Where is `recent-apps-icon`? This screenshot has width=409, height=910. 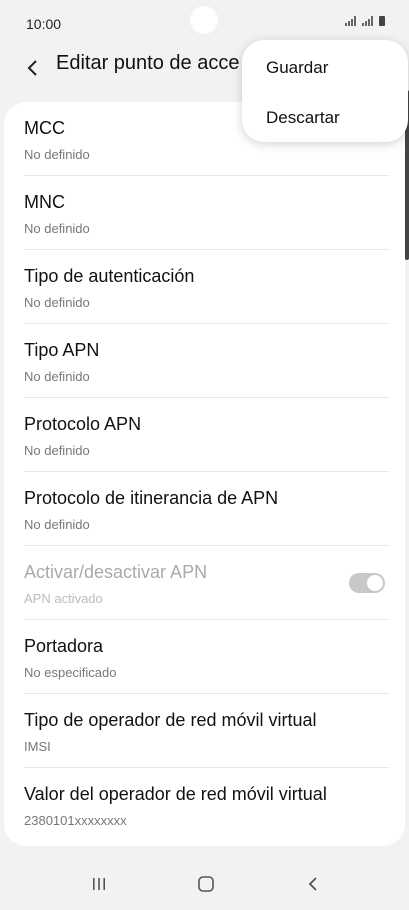 recent-apps-icon is located at coordinates (99, 884).